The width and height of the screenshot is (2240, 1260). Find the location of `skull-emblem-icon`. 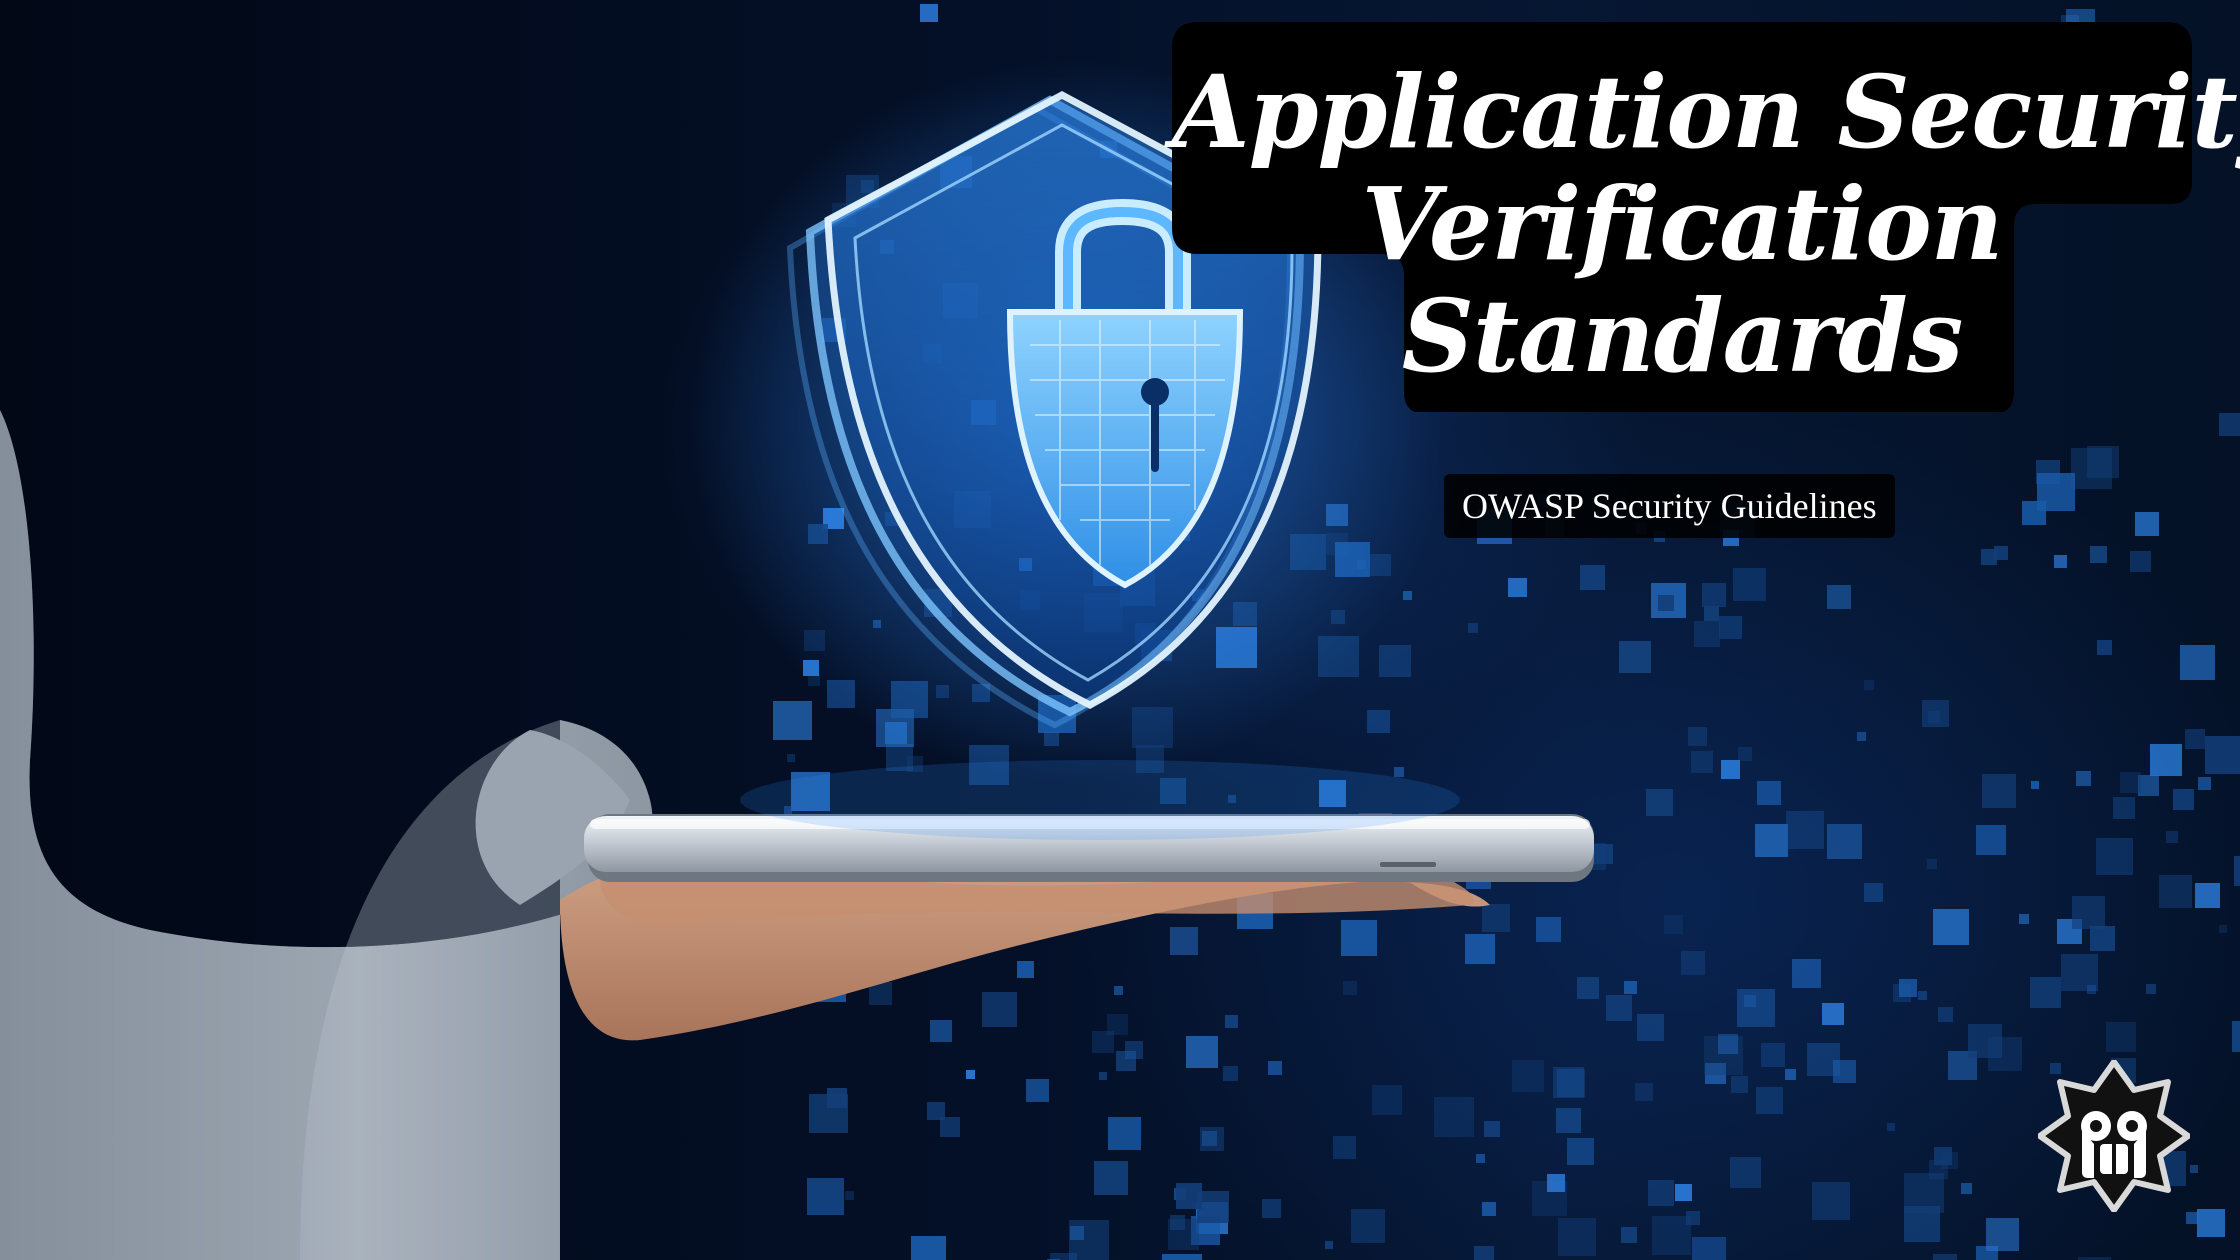

skull-emblem-icon is located at coordinates (2114, 1136).